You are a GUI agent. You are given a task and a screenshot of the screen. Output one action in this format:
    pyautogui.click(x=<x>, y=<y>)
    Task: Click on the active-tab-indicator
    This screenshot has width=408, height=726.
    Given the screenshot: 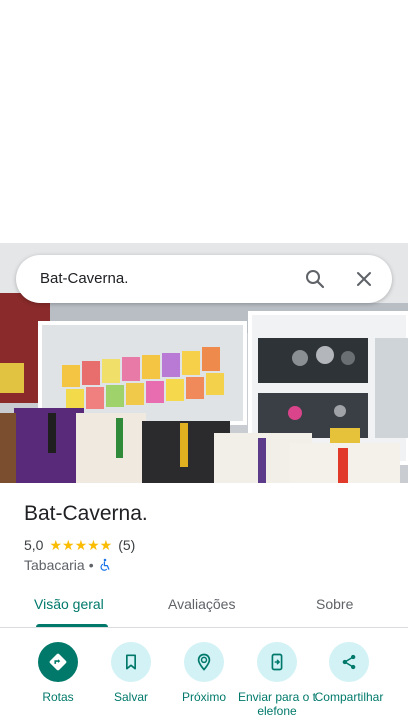 What is the action you would take?
    pyautogui.click(x=72, y=625)
    